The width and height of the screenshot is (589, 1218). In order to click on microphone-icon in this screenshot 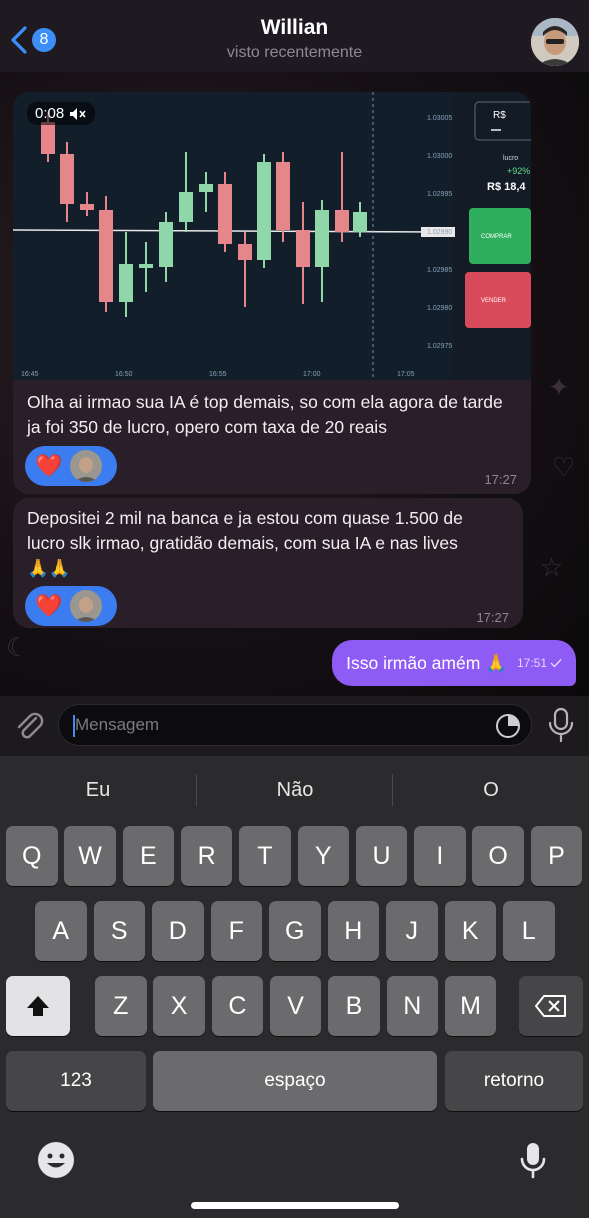, I will do `click(561, 725)`.